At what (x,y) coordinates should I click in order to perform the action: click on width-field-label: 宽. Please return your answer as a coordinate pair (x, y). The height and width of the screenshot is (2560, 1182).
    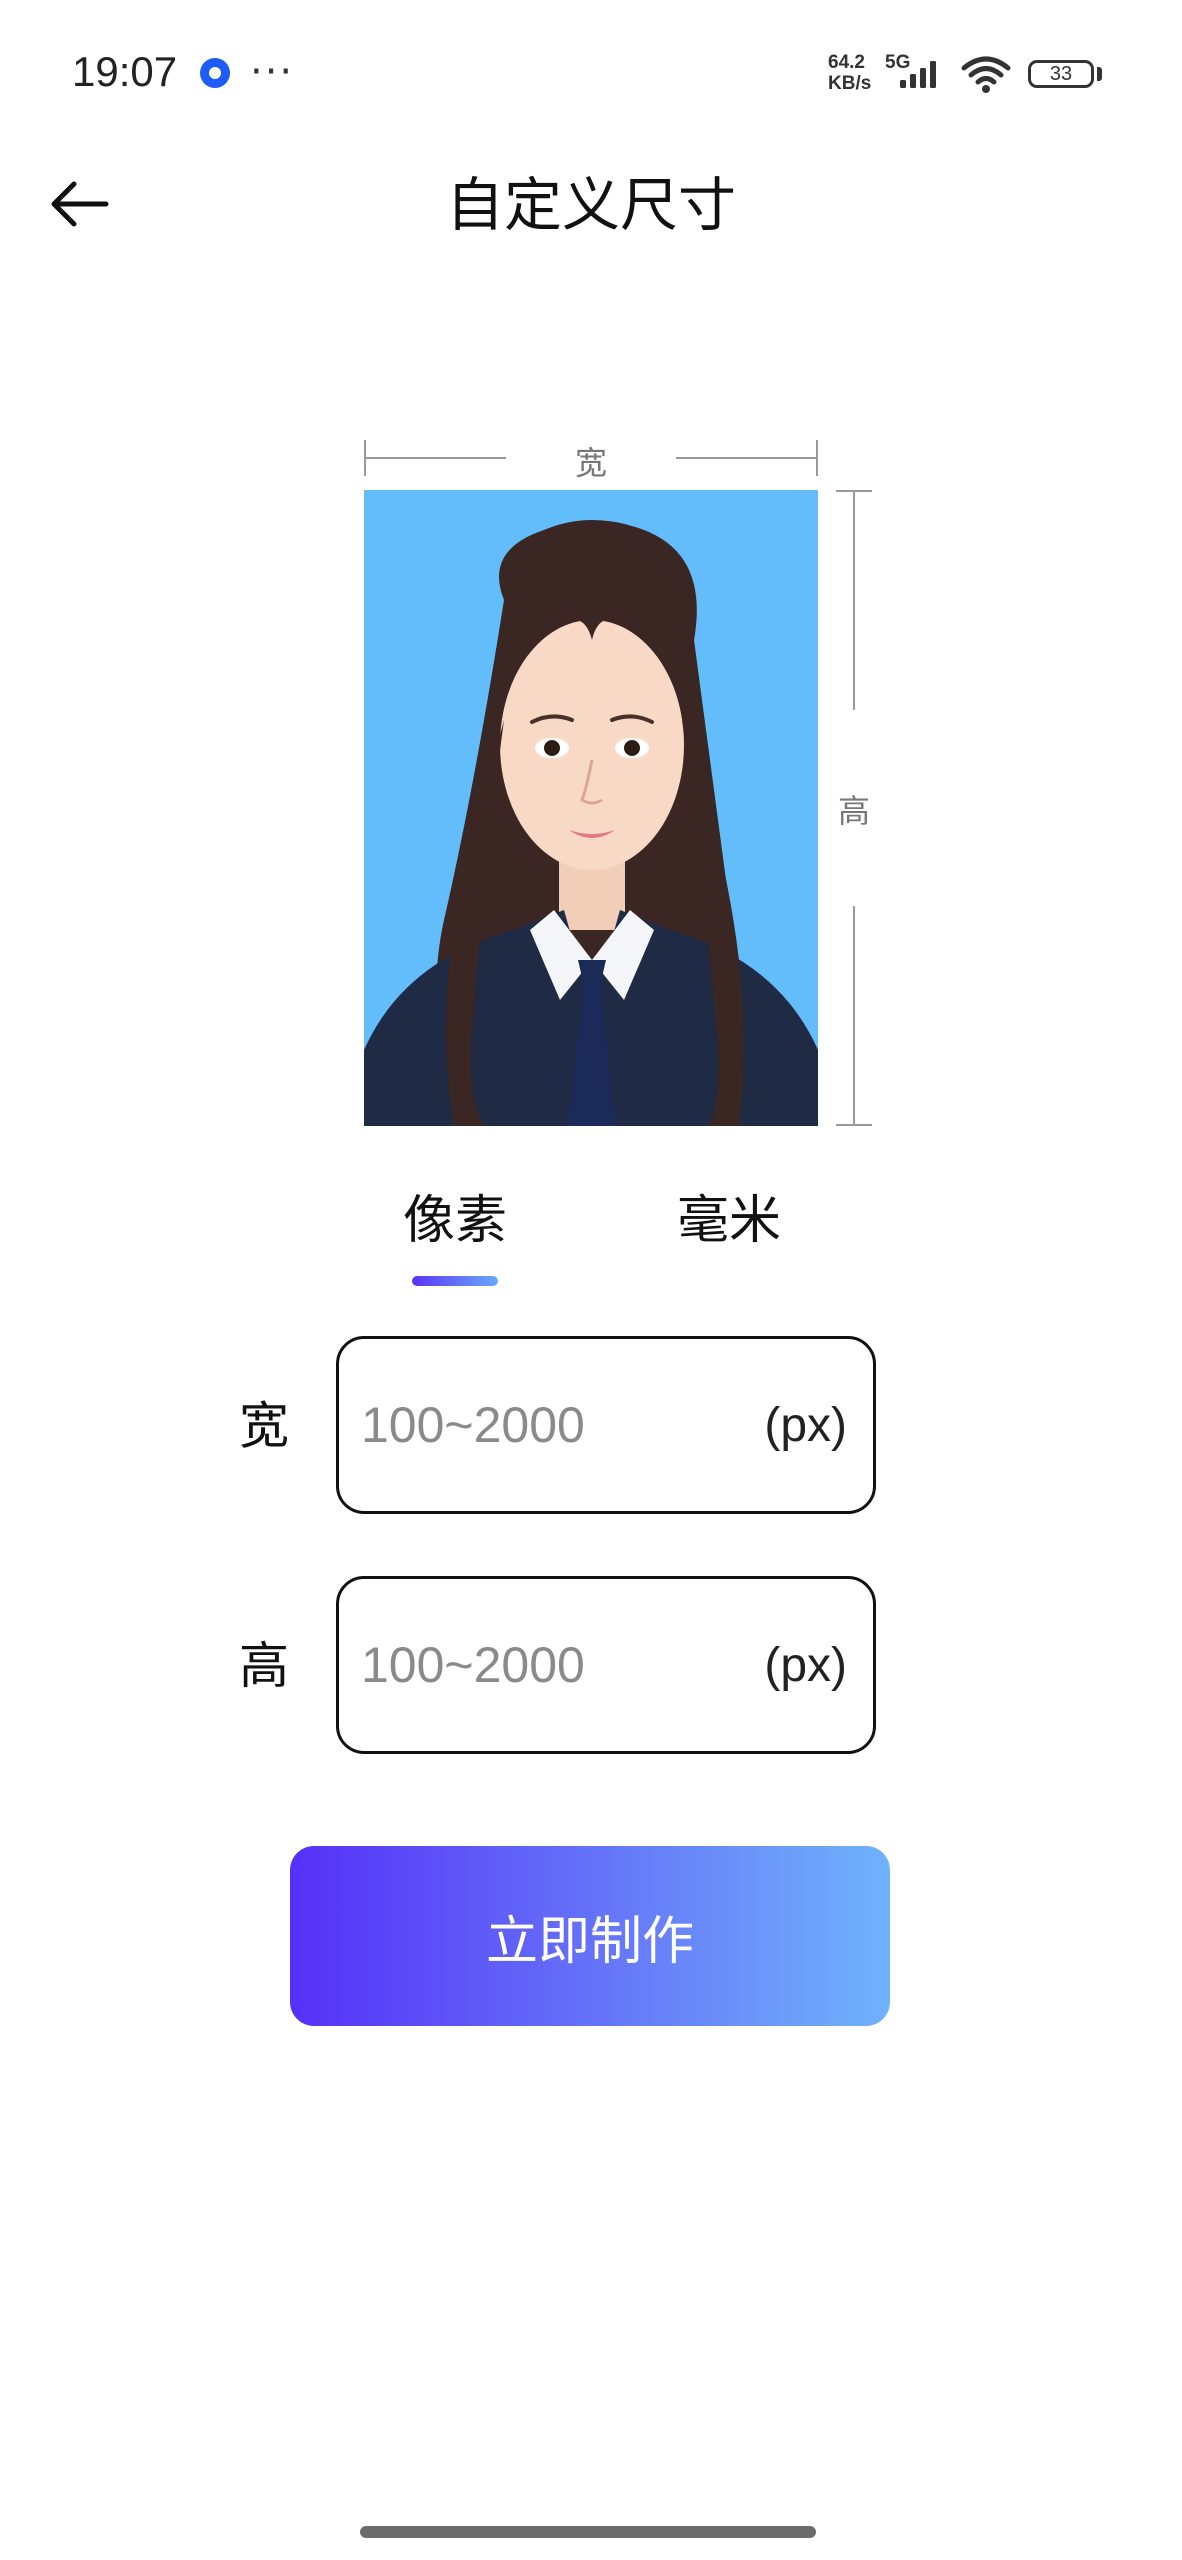
    Looking at the image, I should click on (264, 1426).